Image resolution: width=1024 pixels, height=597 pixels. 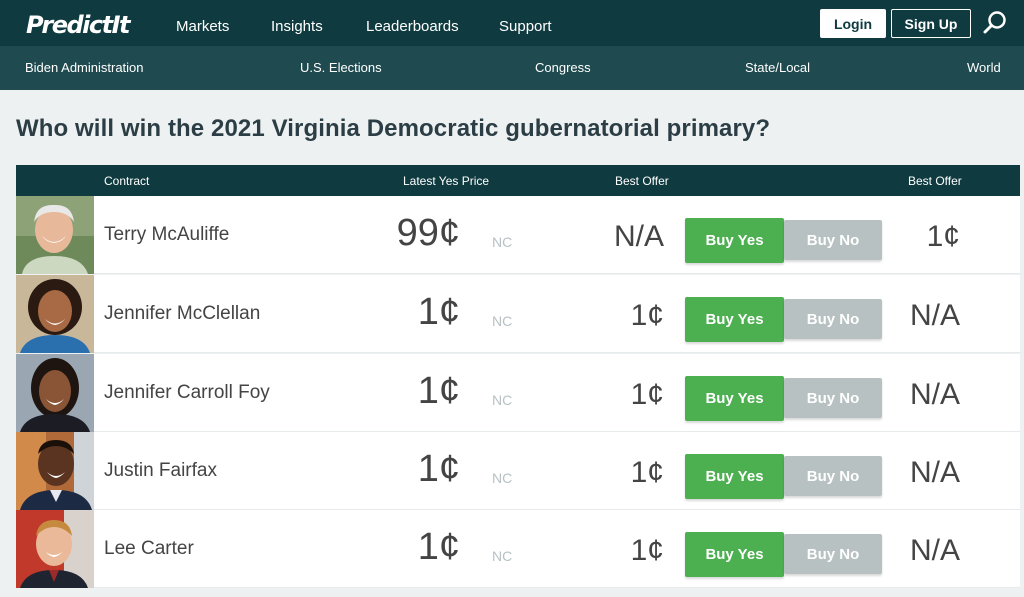 I want to click on nav-insights: Insights, so click(x=297, y=26).